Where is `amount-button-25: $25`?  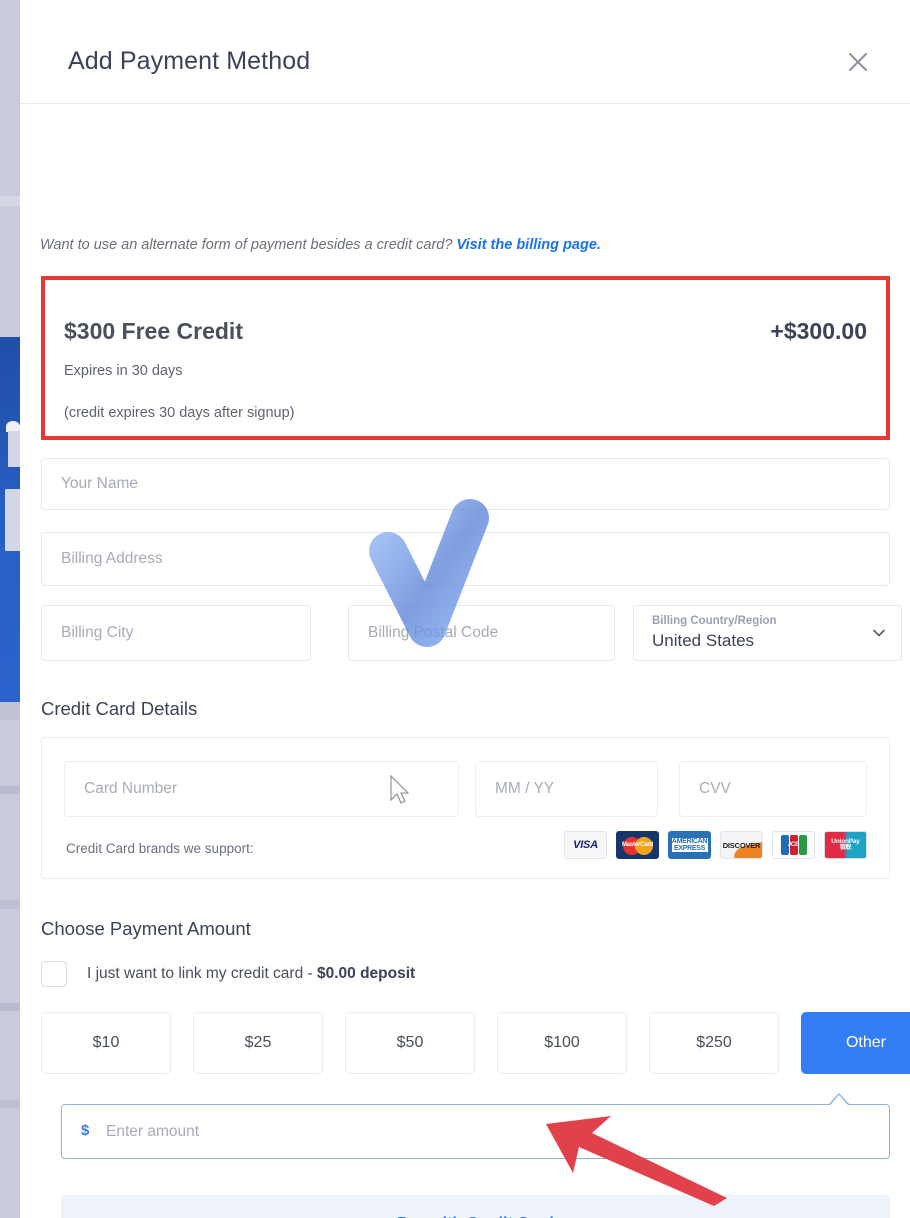
amount-button-25: $25 is located at coordinates (258, 1043).